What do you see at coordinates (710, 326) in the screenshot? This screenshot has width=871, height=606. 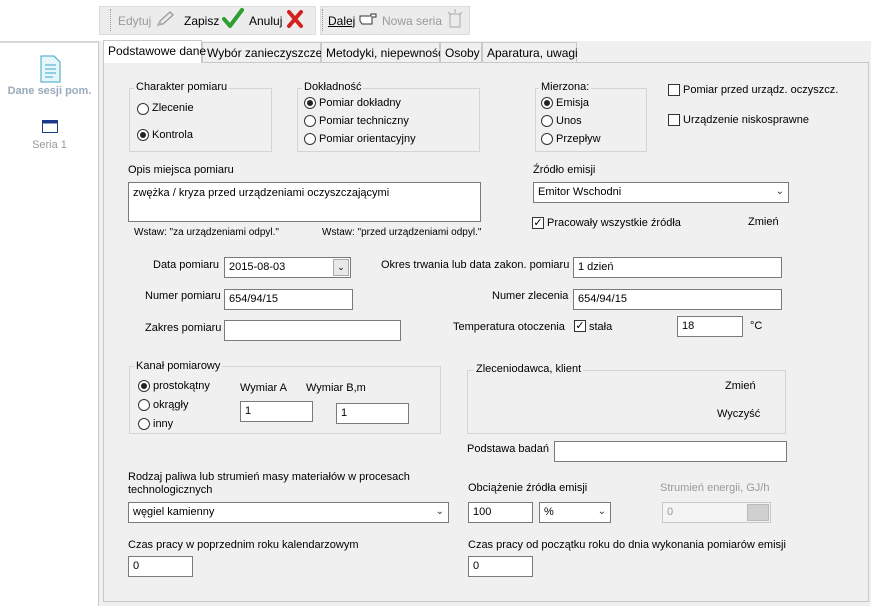 I see `temperatura-input: 18` at bounding box center [710, 326].